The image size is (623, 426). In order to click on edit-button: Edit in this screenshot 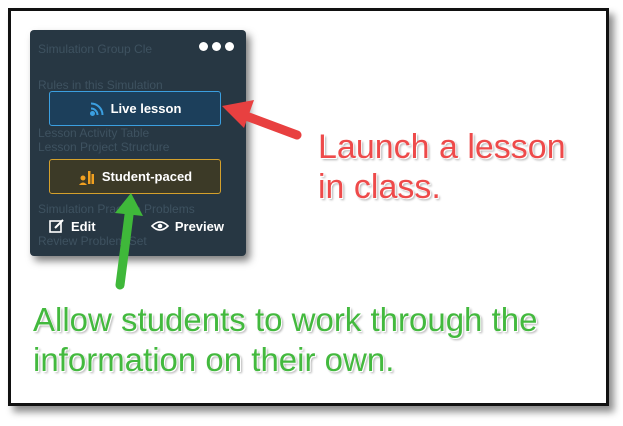, I will do `click(72, 226)`.